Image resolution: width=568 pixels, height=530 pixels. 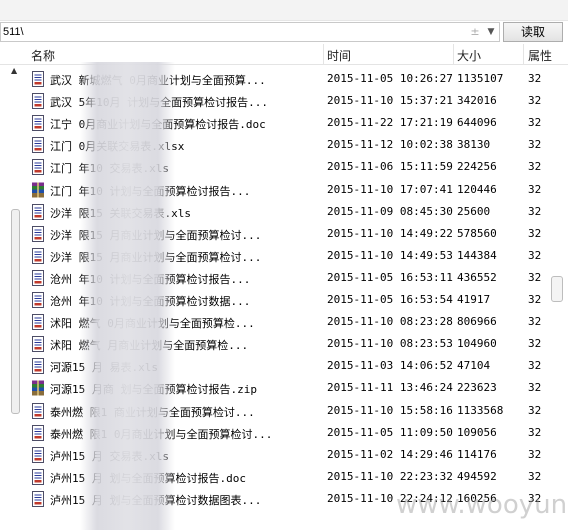 I want to click on path-text: 511\, so click(x=13, y=32).